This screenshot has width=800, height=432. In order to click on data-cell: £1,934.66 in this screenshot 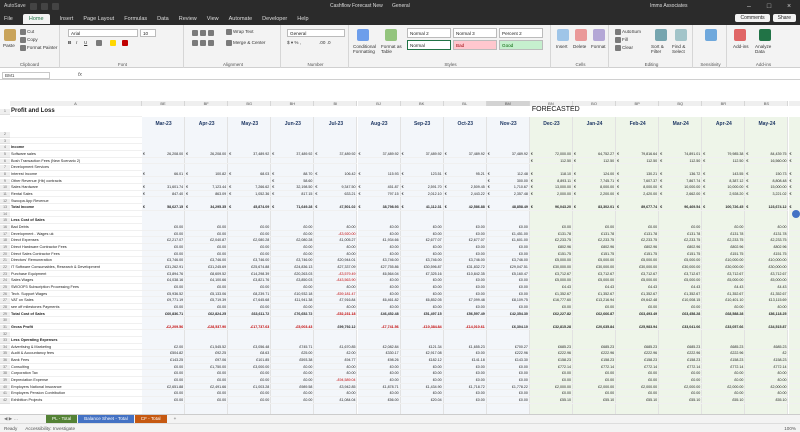, I will do `click(379, 241)`.